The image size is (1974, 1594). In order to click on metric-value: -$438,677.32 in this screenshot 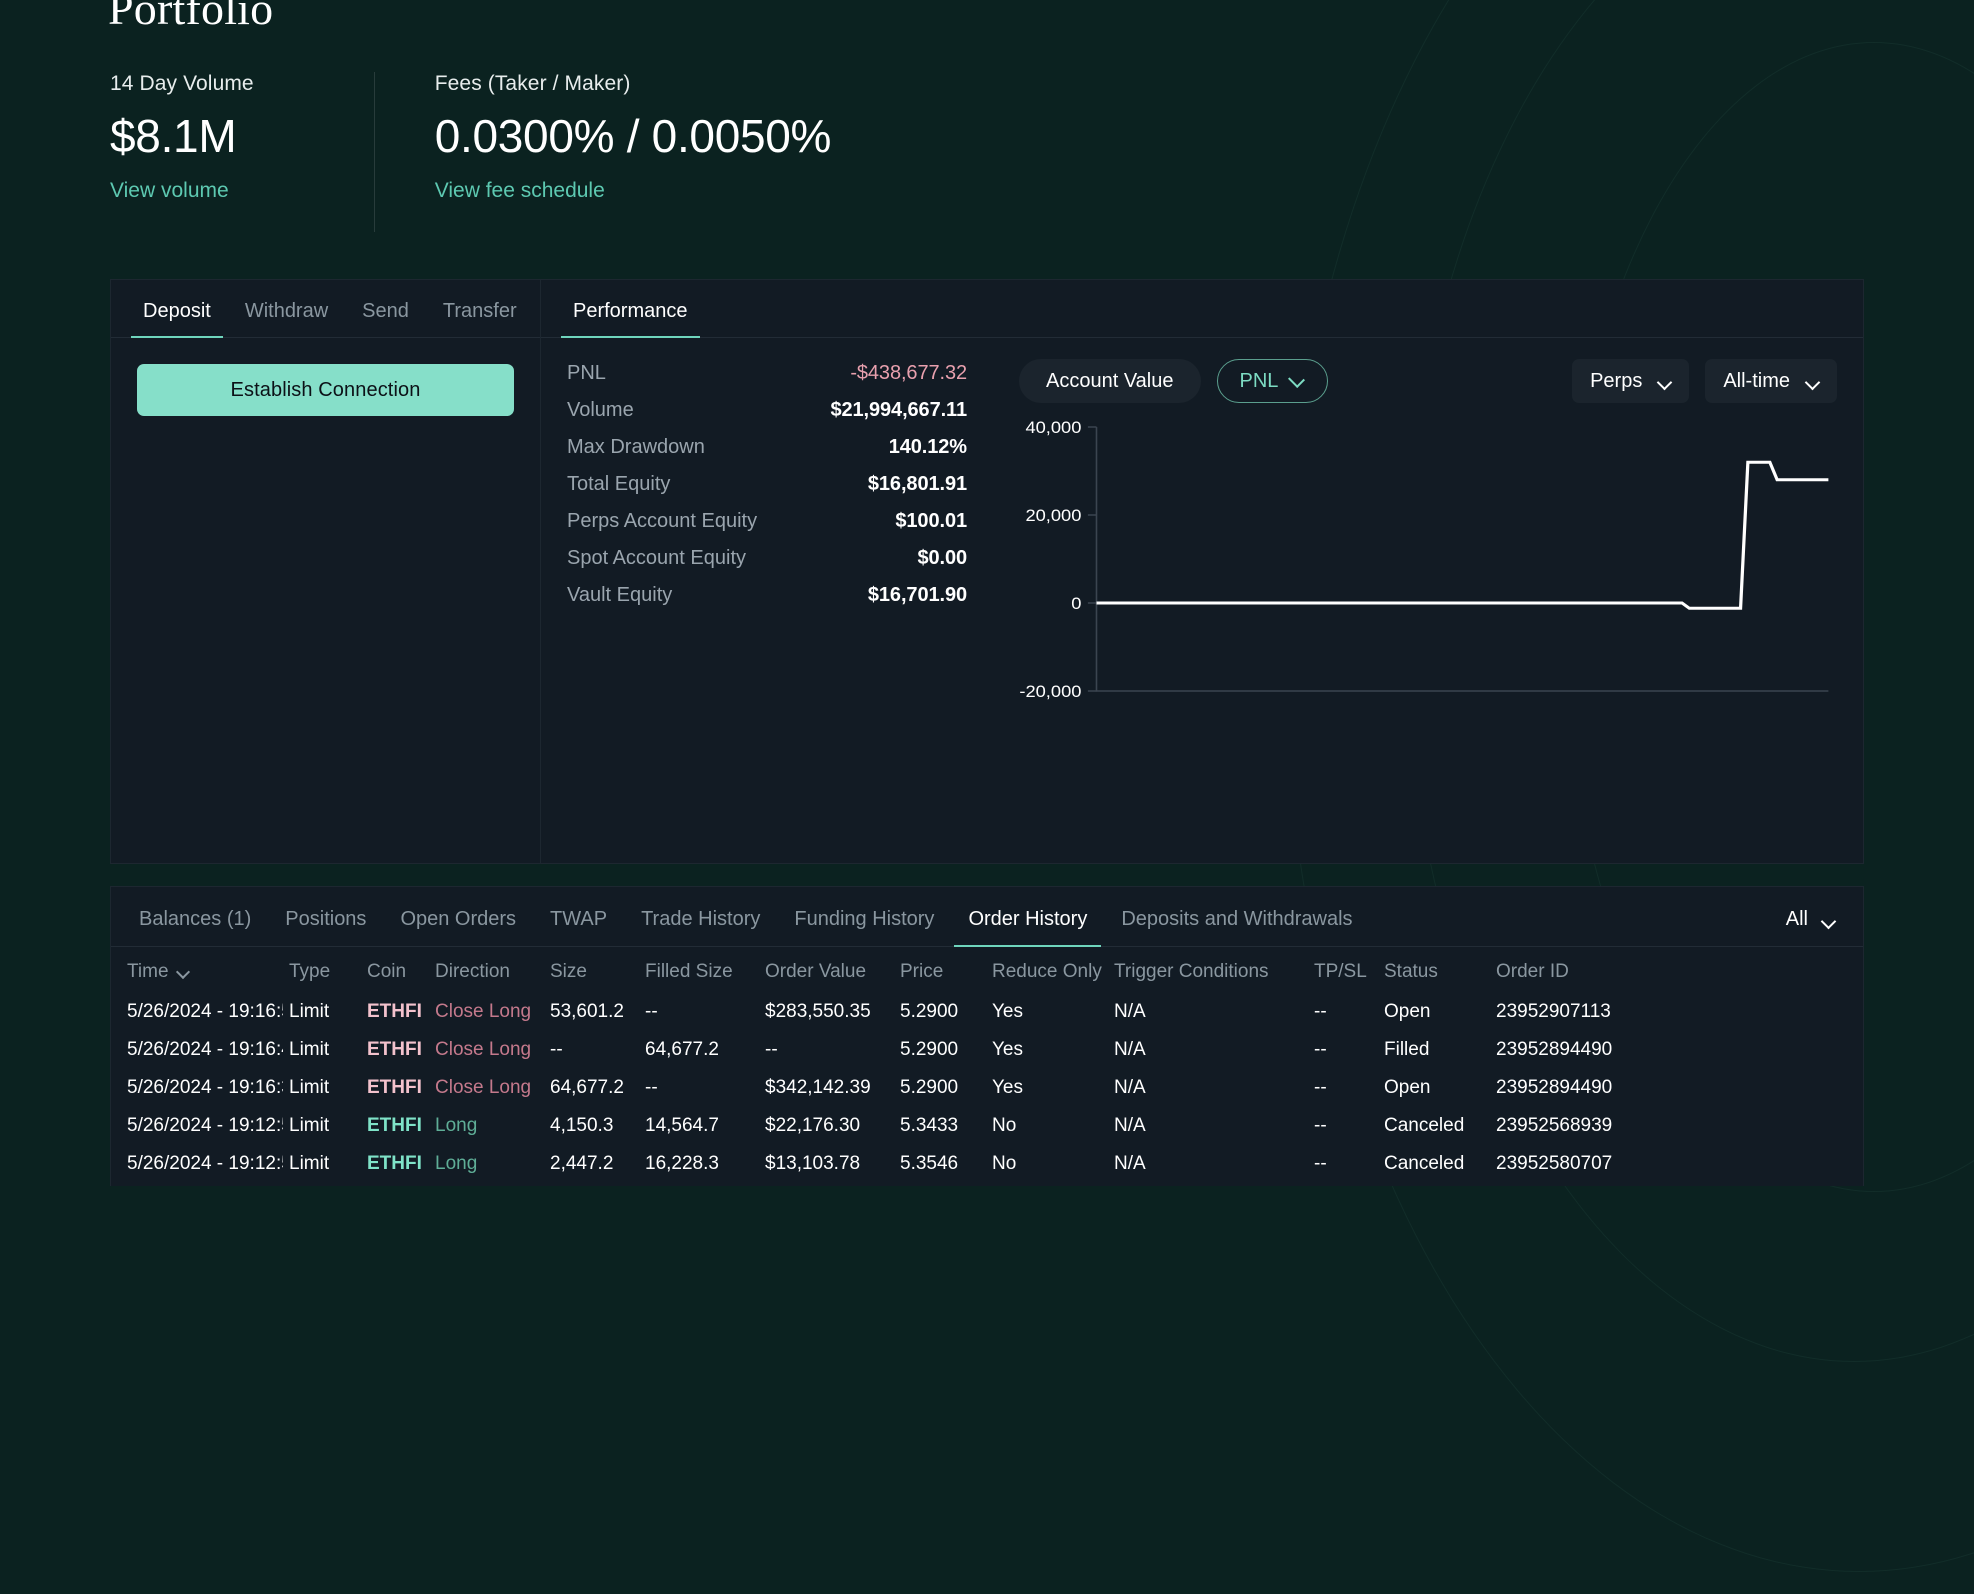, I will do `click(908, 373)`.